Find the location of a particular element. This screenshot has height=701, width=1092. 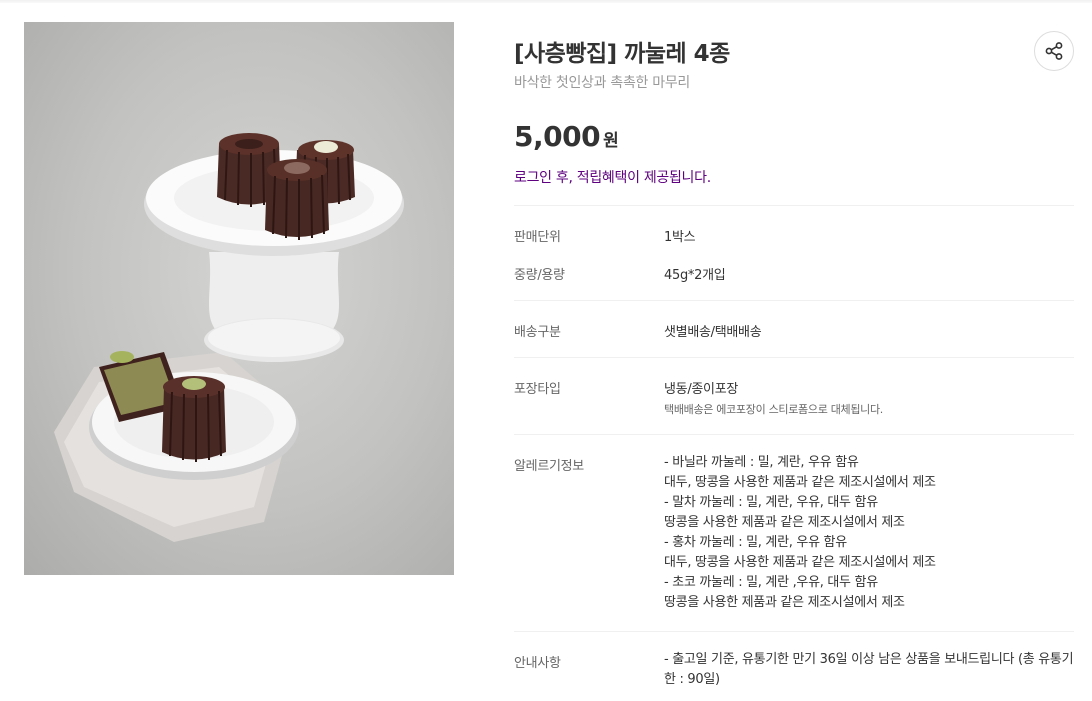

login-benefit-notice: 로그인 후, 적립혜택이 제공됩니다. is located at coordinates (612, 178).